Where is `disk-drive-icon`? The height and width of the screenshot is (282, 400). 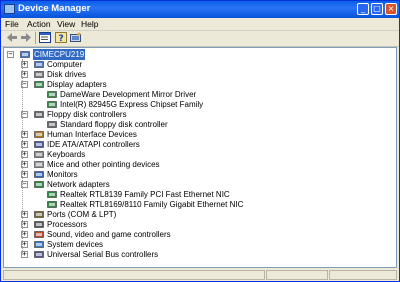
disk-drive-icon is located at coordinates (39, 74).